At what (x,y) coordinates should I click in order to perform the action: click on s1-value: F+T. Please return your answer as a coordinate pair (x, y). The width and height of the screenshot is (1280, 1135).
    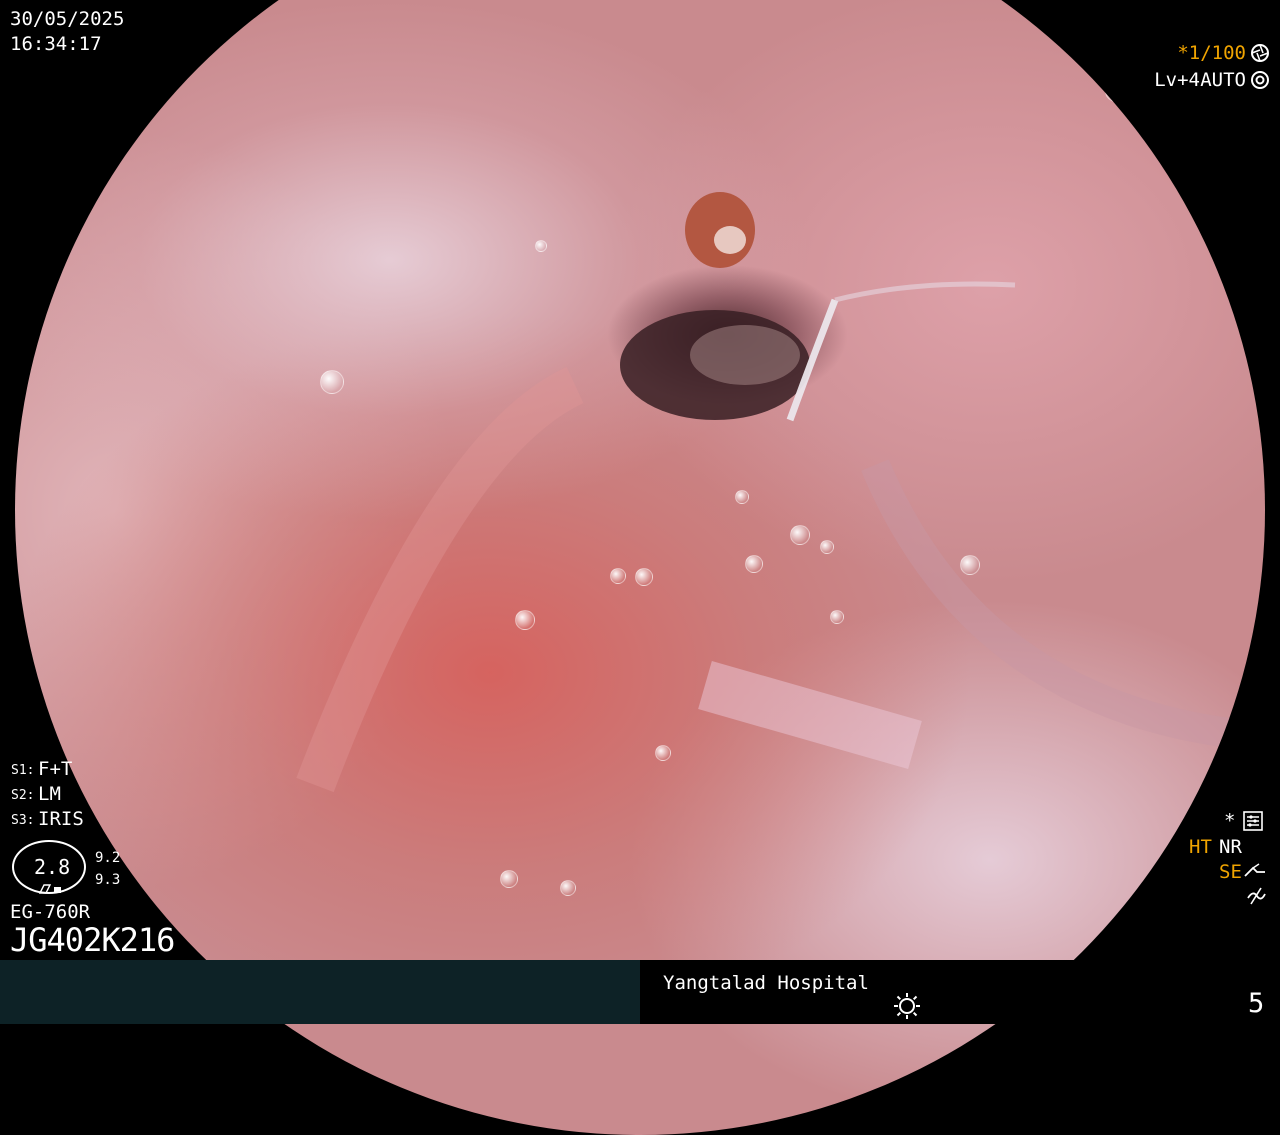
    Looking at the image, I should click on (55, 769).